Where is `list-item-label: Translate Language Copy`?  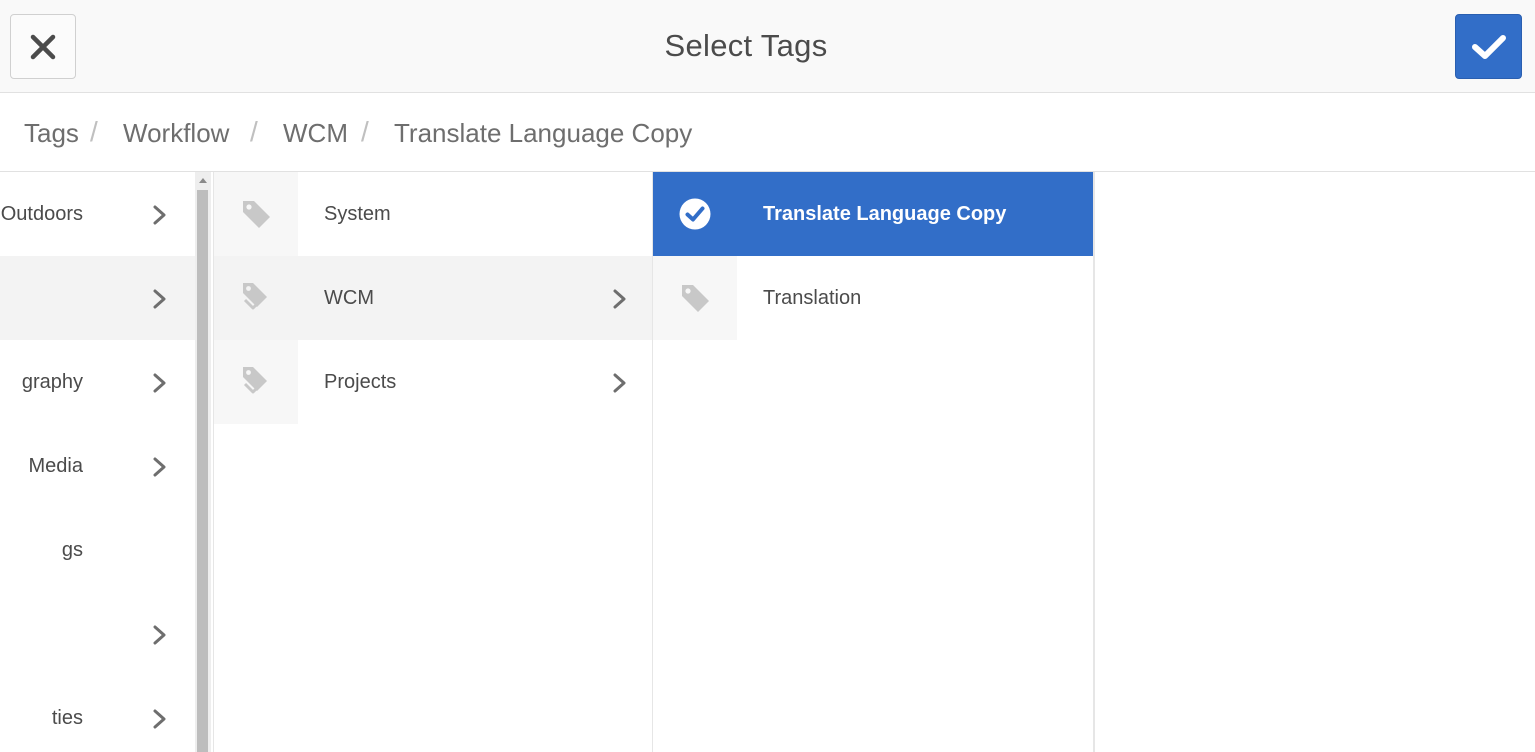 list-item-label: Translate Language Copy is located at coordinates (885, 214).